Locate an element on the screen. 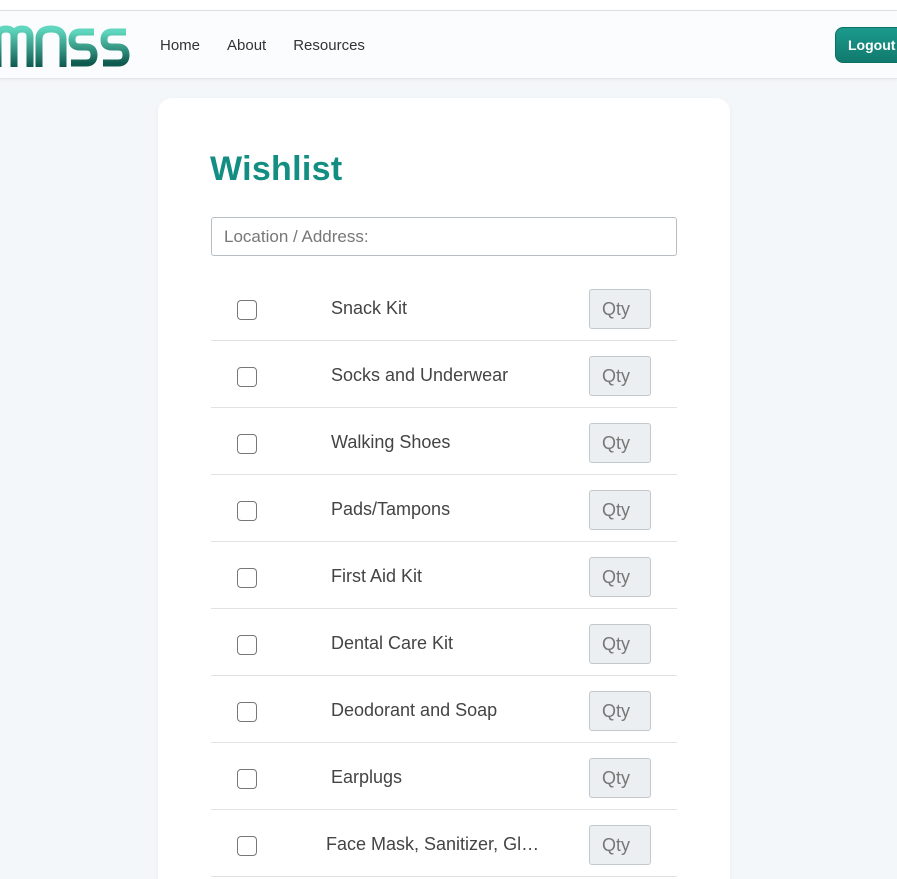 The image size is (897, 879). navbar: Home About Resources Logout is located at coordinates (448, 45).